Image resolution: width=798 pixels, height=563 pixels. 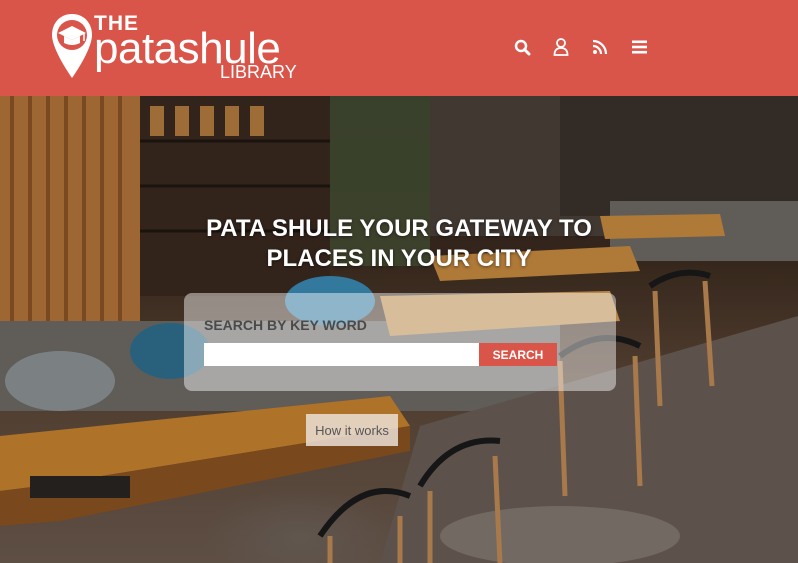 I want to click on rss-icon, so click(x=600, y=47).